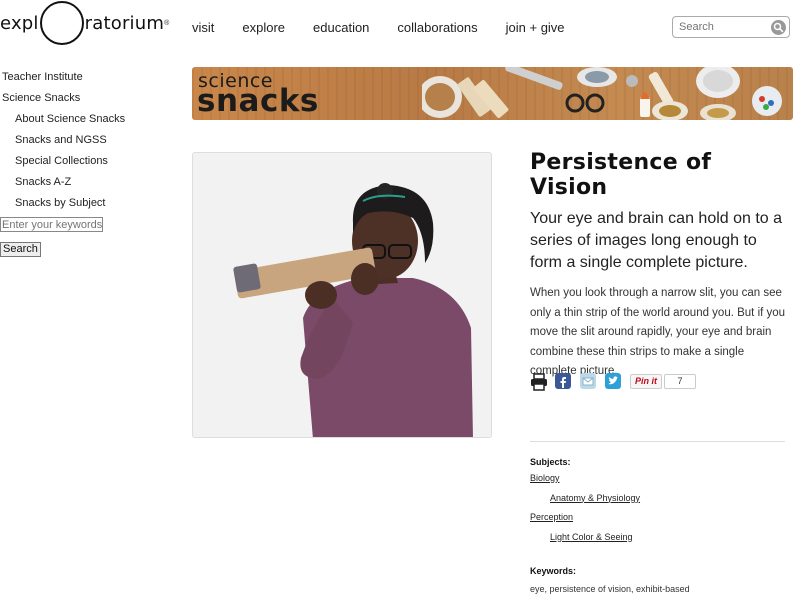  What do you see at coordinates (680, 381) in the screenshot?
I see `pin-count-badge: 7` at bounding box center [680, 381].